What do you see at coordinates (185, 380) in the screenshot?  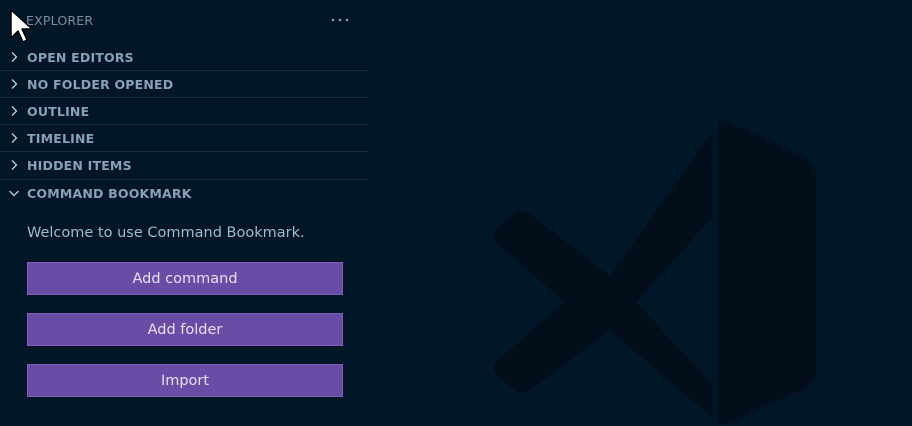 I see `import-button: Import` at bounding box center [185, 380].